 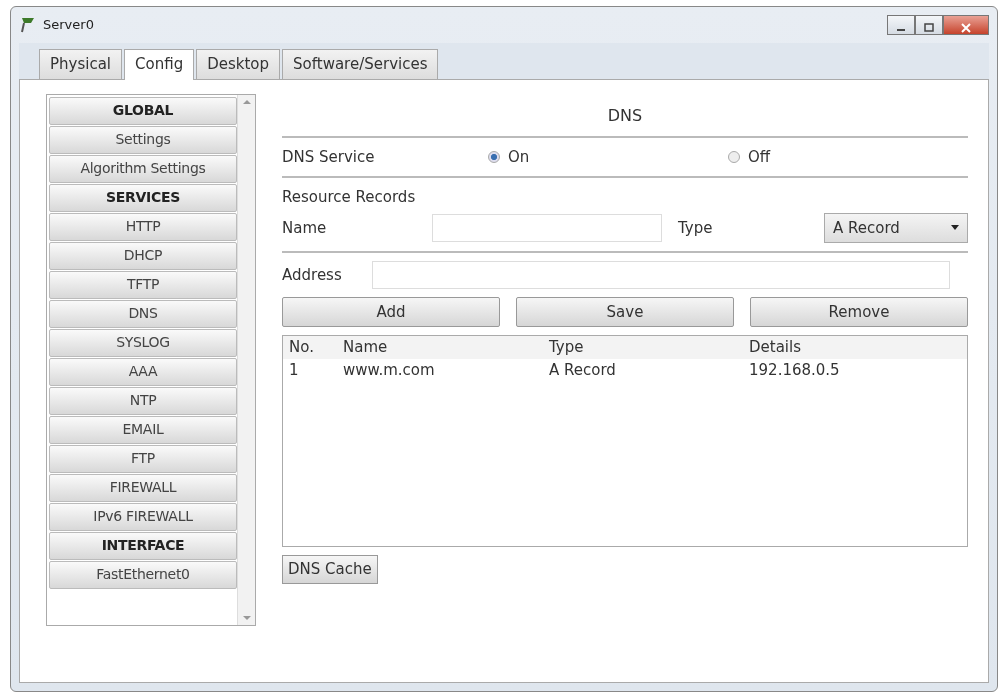 What do you see at coordinates (143, 197) in the screenshot?
I see `sidebar-header: SERVICES` at bounding box center [143, 197].